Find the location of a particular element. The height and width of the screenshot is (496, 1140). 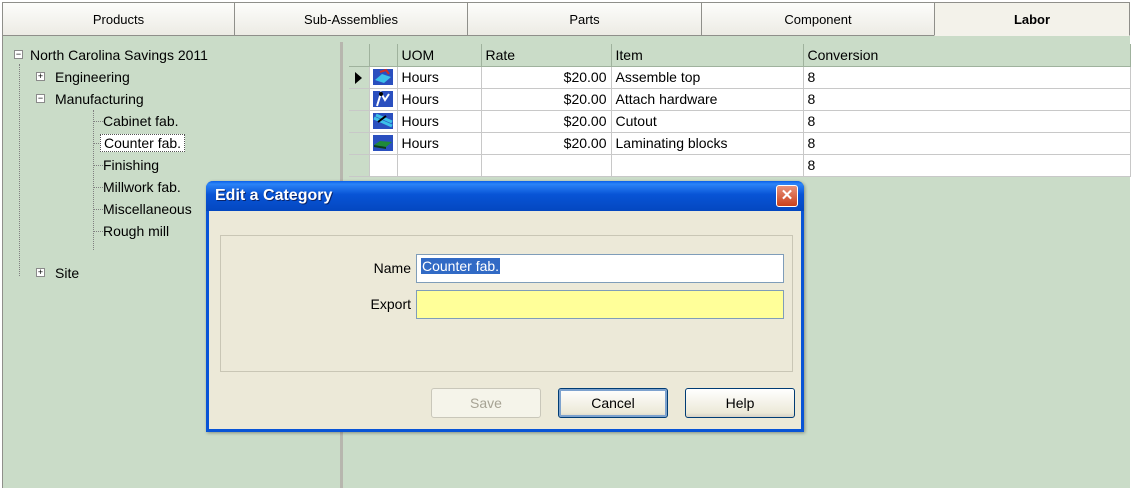

row-header-corner is located at coordinates (359, 55).